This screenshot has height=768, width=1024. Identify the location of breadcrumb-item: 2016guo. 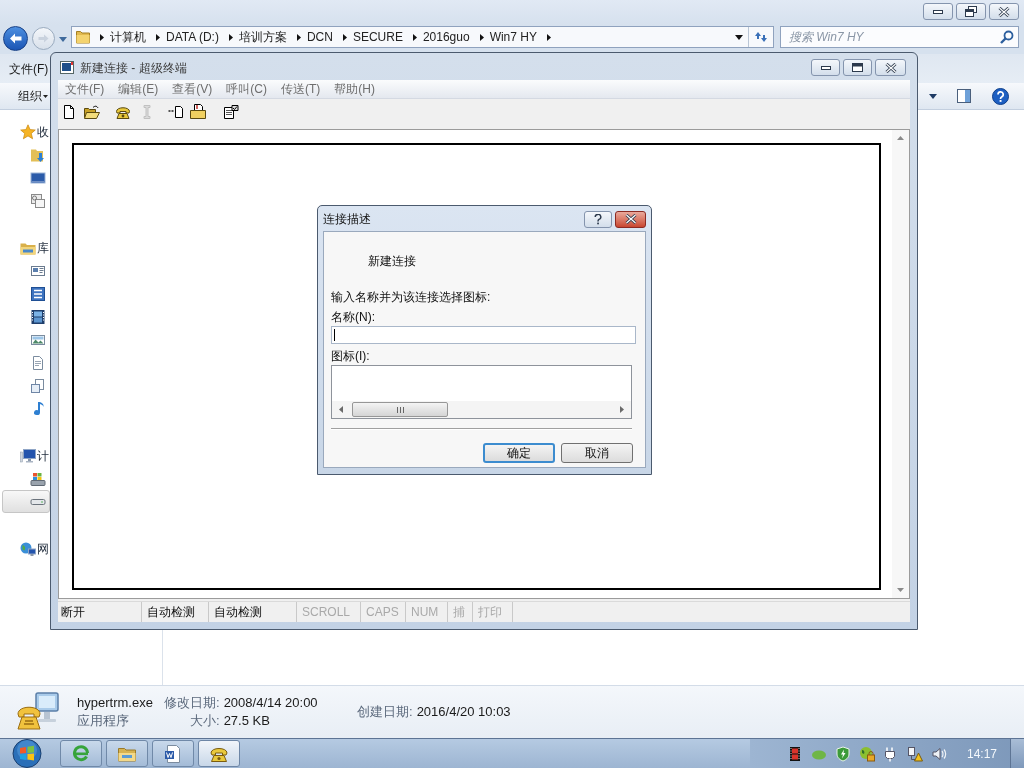
(446, 37).